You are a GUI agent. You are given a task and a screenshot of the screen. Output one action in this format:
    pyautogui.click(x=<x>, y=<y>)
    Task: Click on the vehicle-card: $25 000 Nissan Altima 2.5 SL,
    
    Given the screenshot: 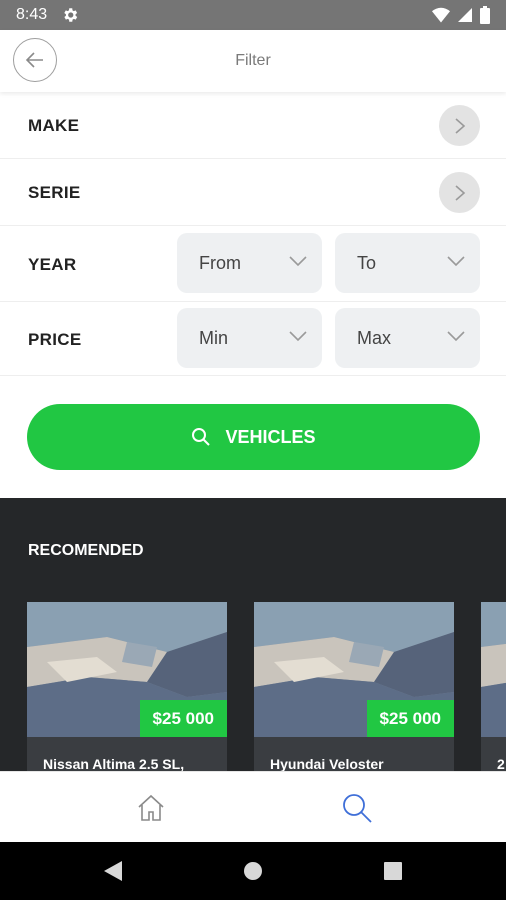 What is the action you would take?
    pyautogui.click(x=127, y=686)
    